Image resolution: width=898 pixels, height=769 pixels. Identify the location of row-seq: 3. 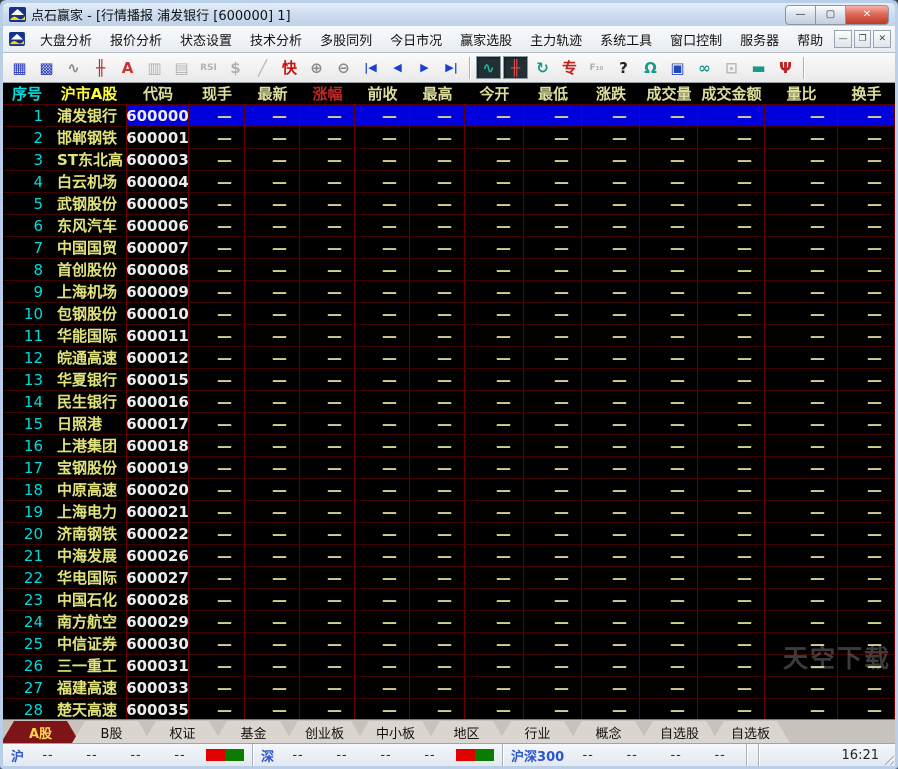
(27, 159).